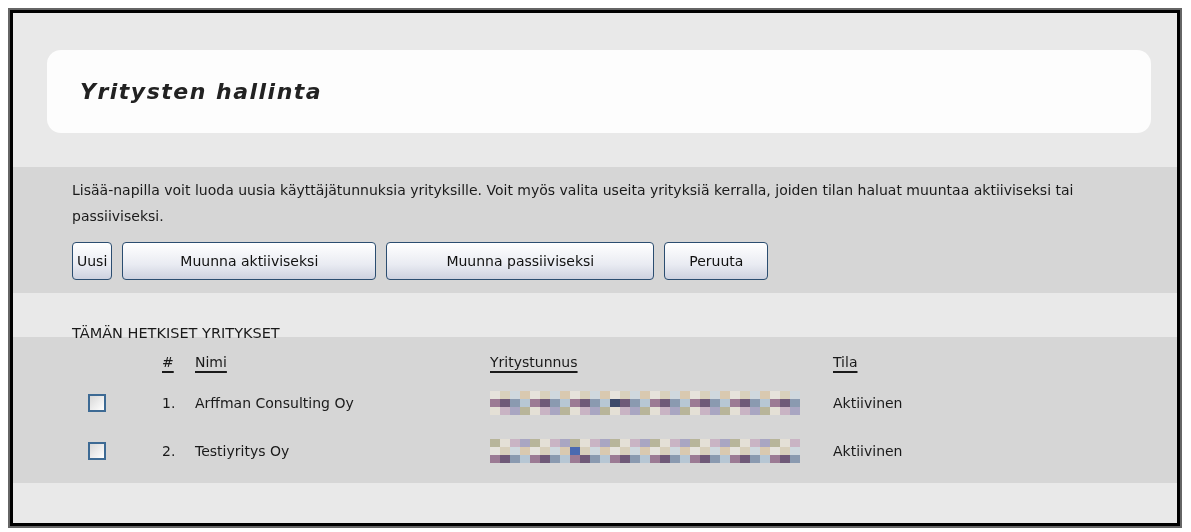  I want to click on action-button: Muunna passiiviseksi, so click(520, 261).